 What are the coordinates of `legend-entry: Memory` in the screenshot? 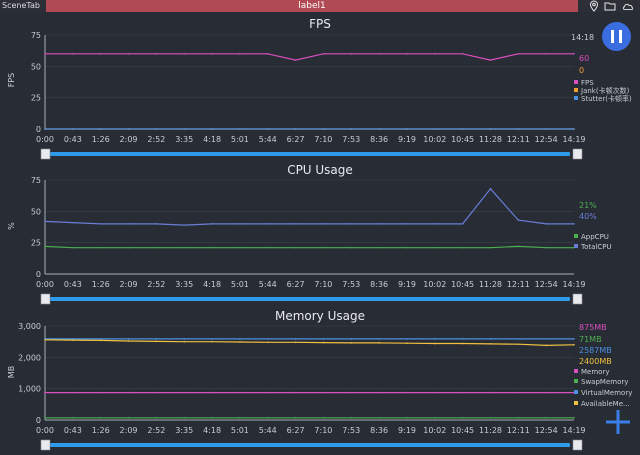 It's located at (595, 372).